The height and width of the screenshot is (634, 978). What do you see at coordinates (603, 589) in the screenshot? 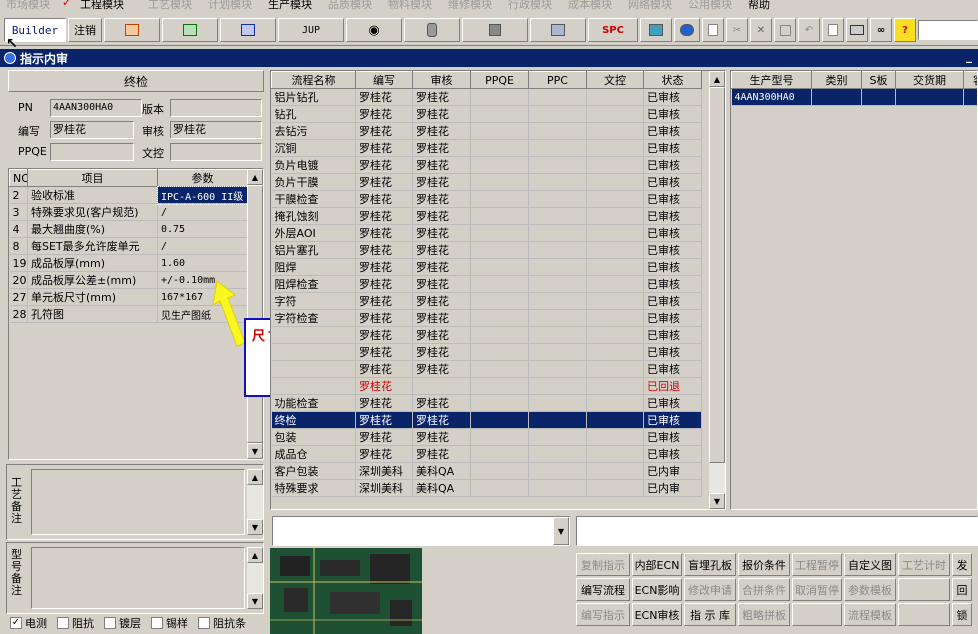
I see `action-button-1-0: 编写流程` at bounding box center [603, 589].